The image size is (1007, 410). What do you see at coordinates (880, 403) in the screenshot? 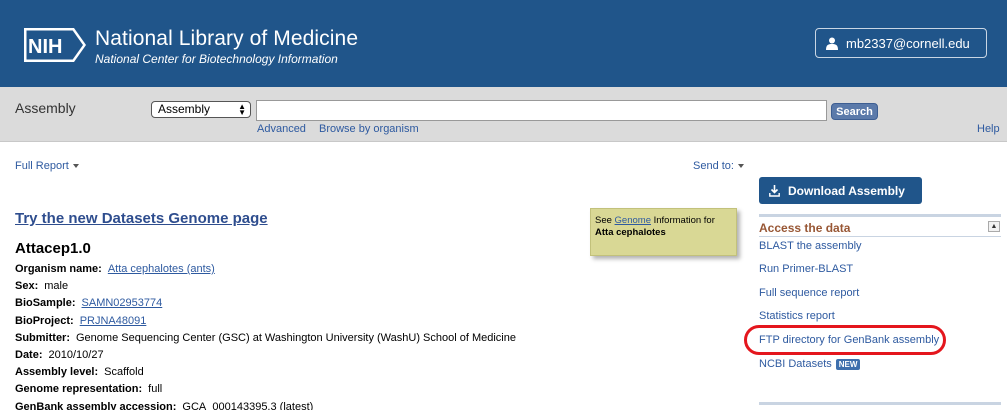
I see `sidebar-bottom-divider` at bounding box center [880, 403].